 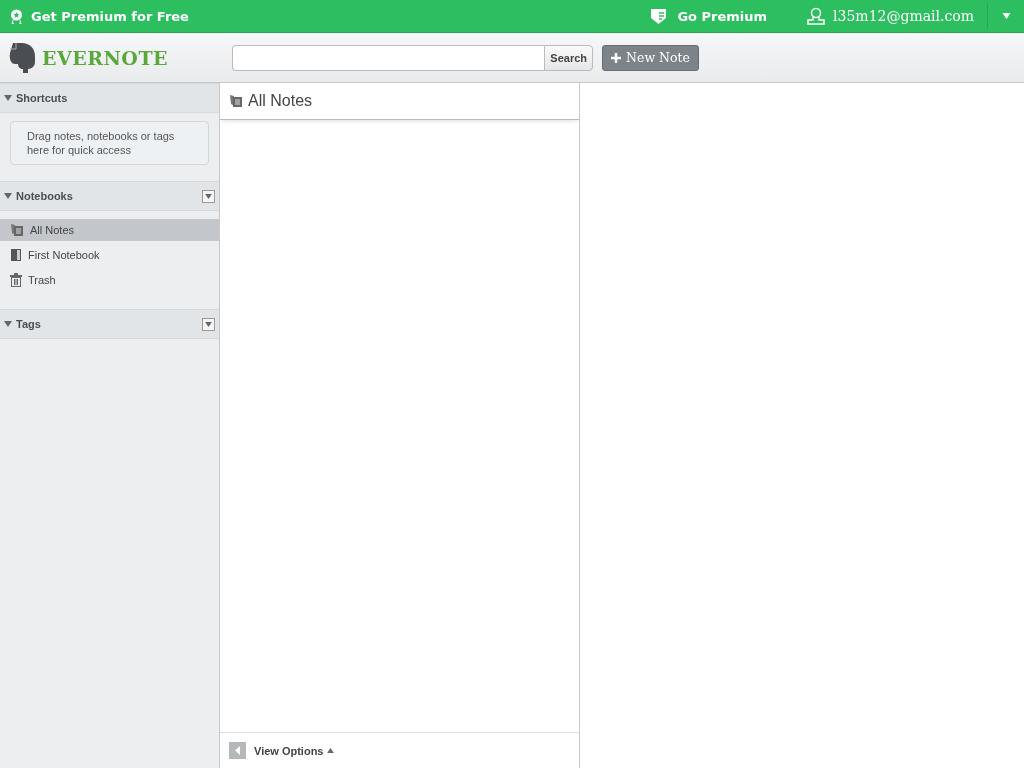 What do you see at coordinates (109, 98) in the screenshot?
I see `shortcuts-header: Shortcuts` at bounding box center [109, 98].